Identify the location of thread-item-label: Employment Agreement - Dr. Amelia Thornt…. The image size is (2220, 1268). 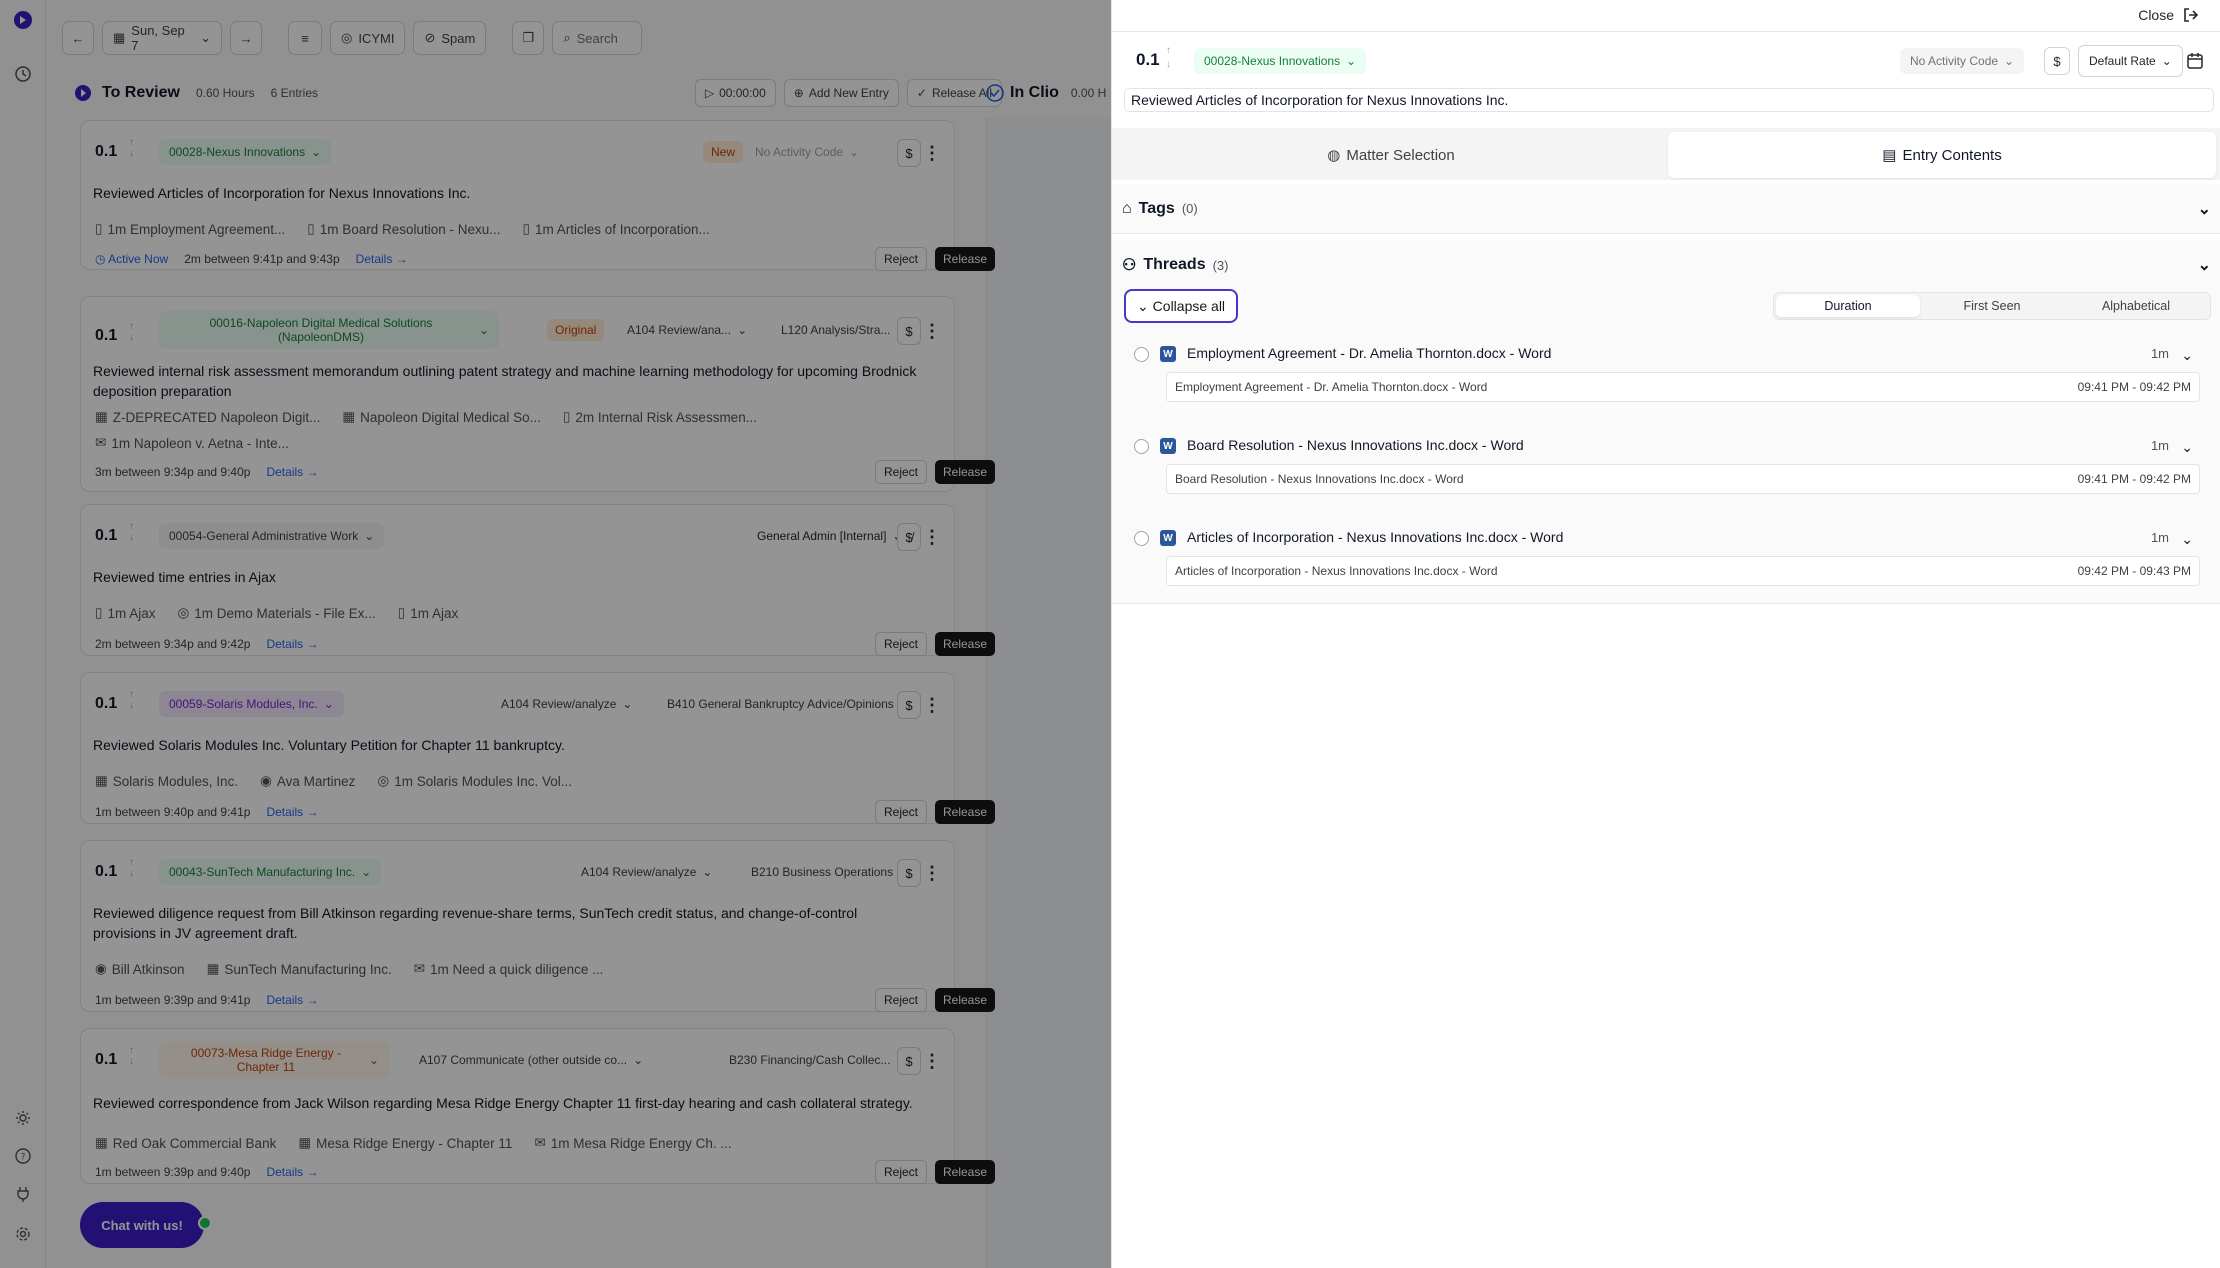
(1331, 387).